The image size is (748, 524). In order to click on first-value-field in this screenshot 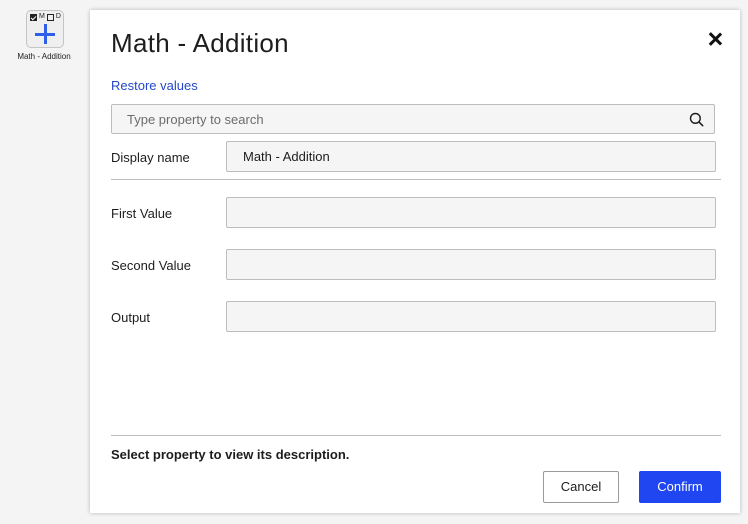, I will do `click(471, 212)`.